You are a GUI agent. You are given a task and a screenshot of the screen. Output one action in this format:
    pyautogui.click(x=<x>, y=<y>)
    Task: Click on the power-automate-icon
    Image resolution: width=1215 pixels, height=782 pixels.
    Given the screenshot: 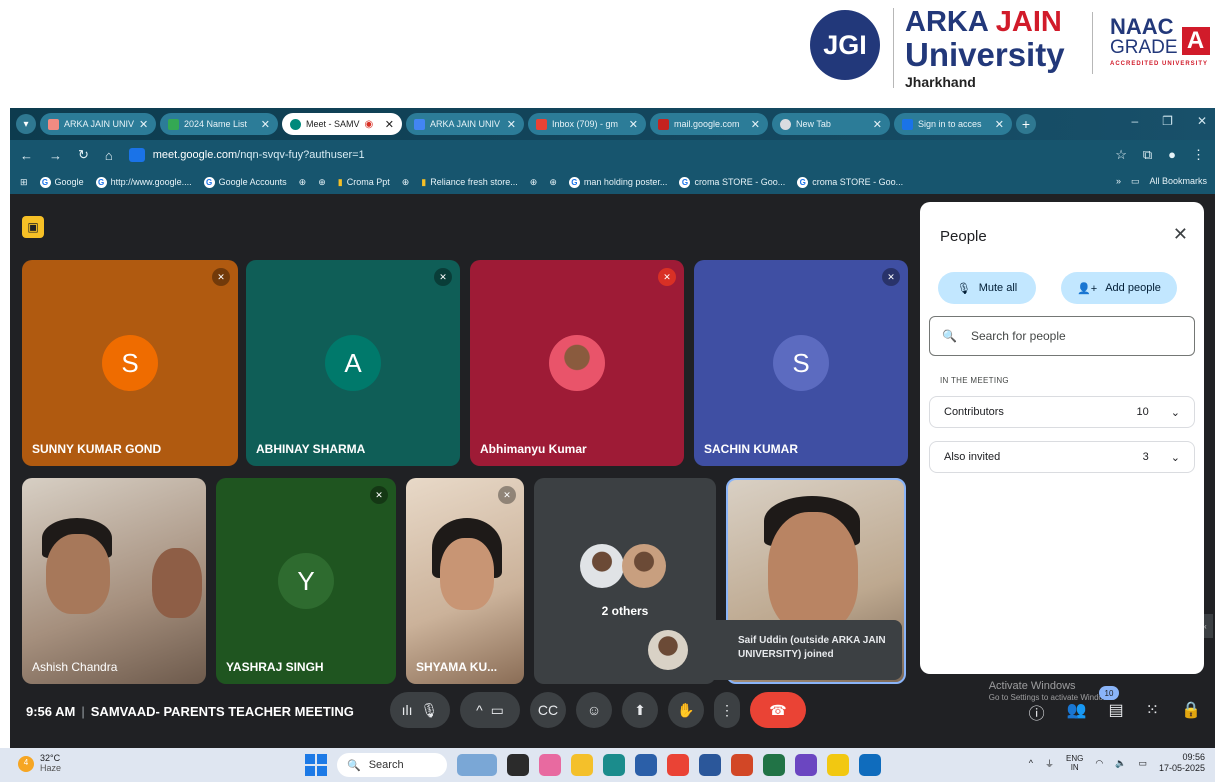 What is the action you would take?
    pyautogui.click(x=806, y=765)
    